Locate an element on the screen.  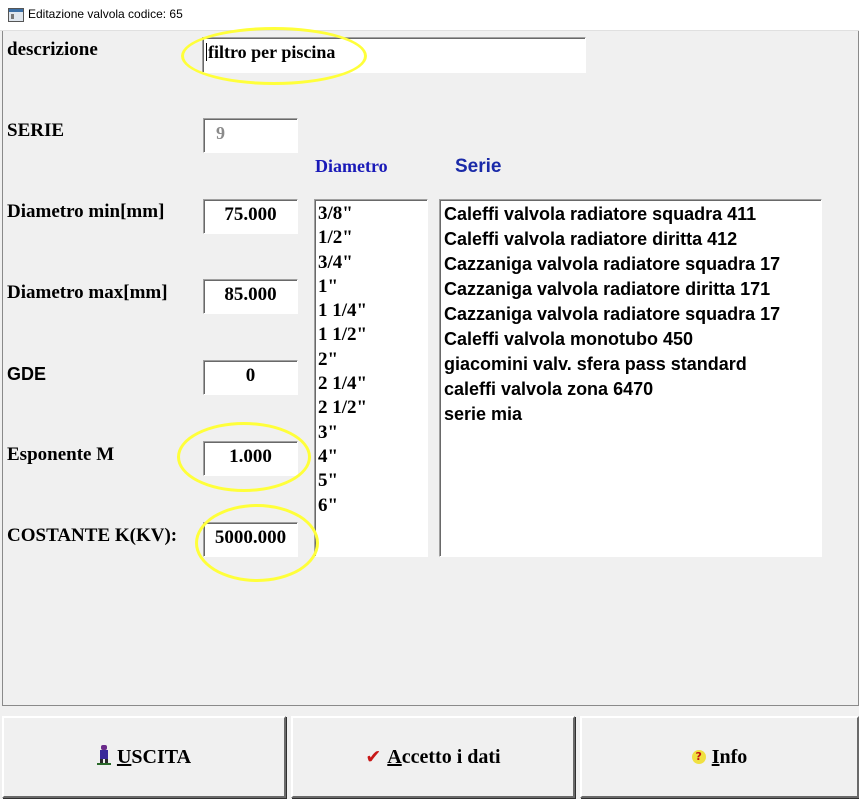
list-item: 1" is located at coordinates (371, 287).